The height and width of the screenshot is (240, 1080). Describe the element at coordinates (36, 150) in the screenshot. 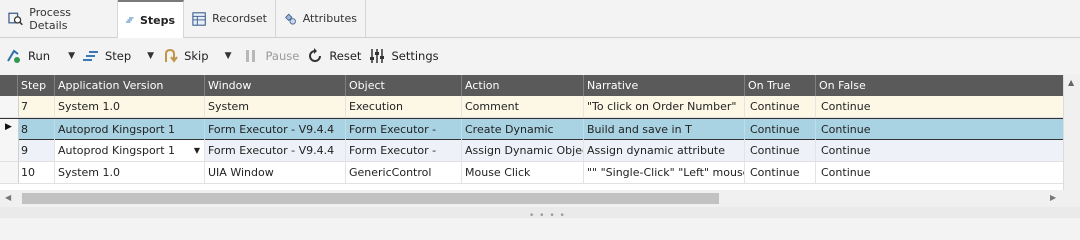

I see `cell-step: 9` at that location.